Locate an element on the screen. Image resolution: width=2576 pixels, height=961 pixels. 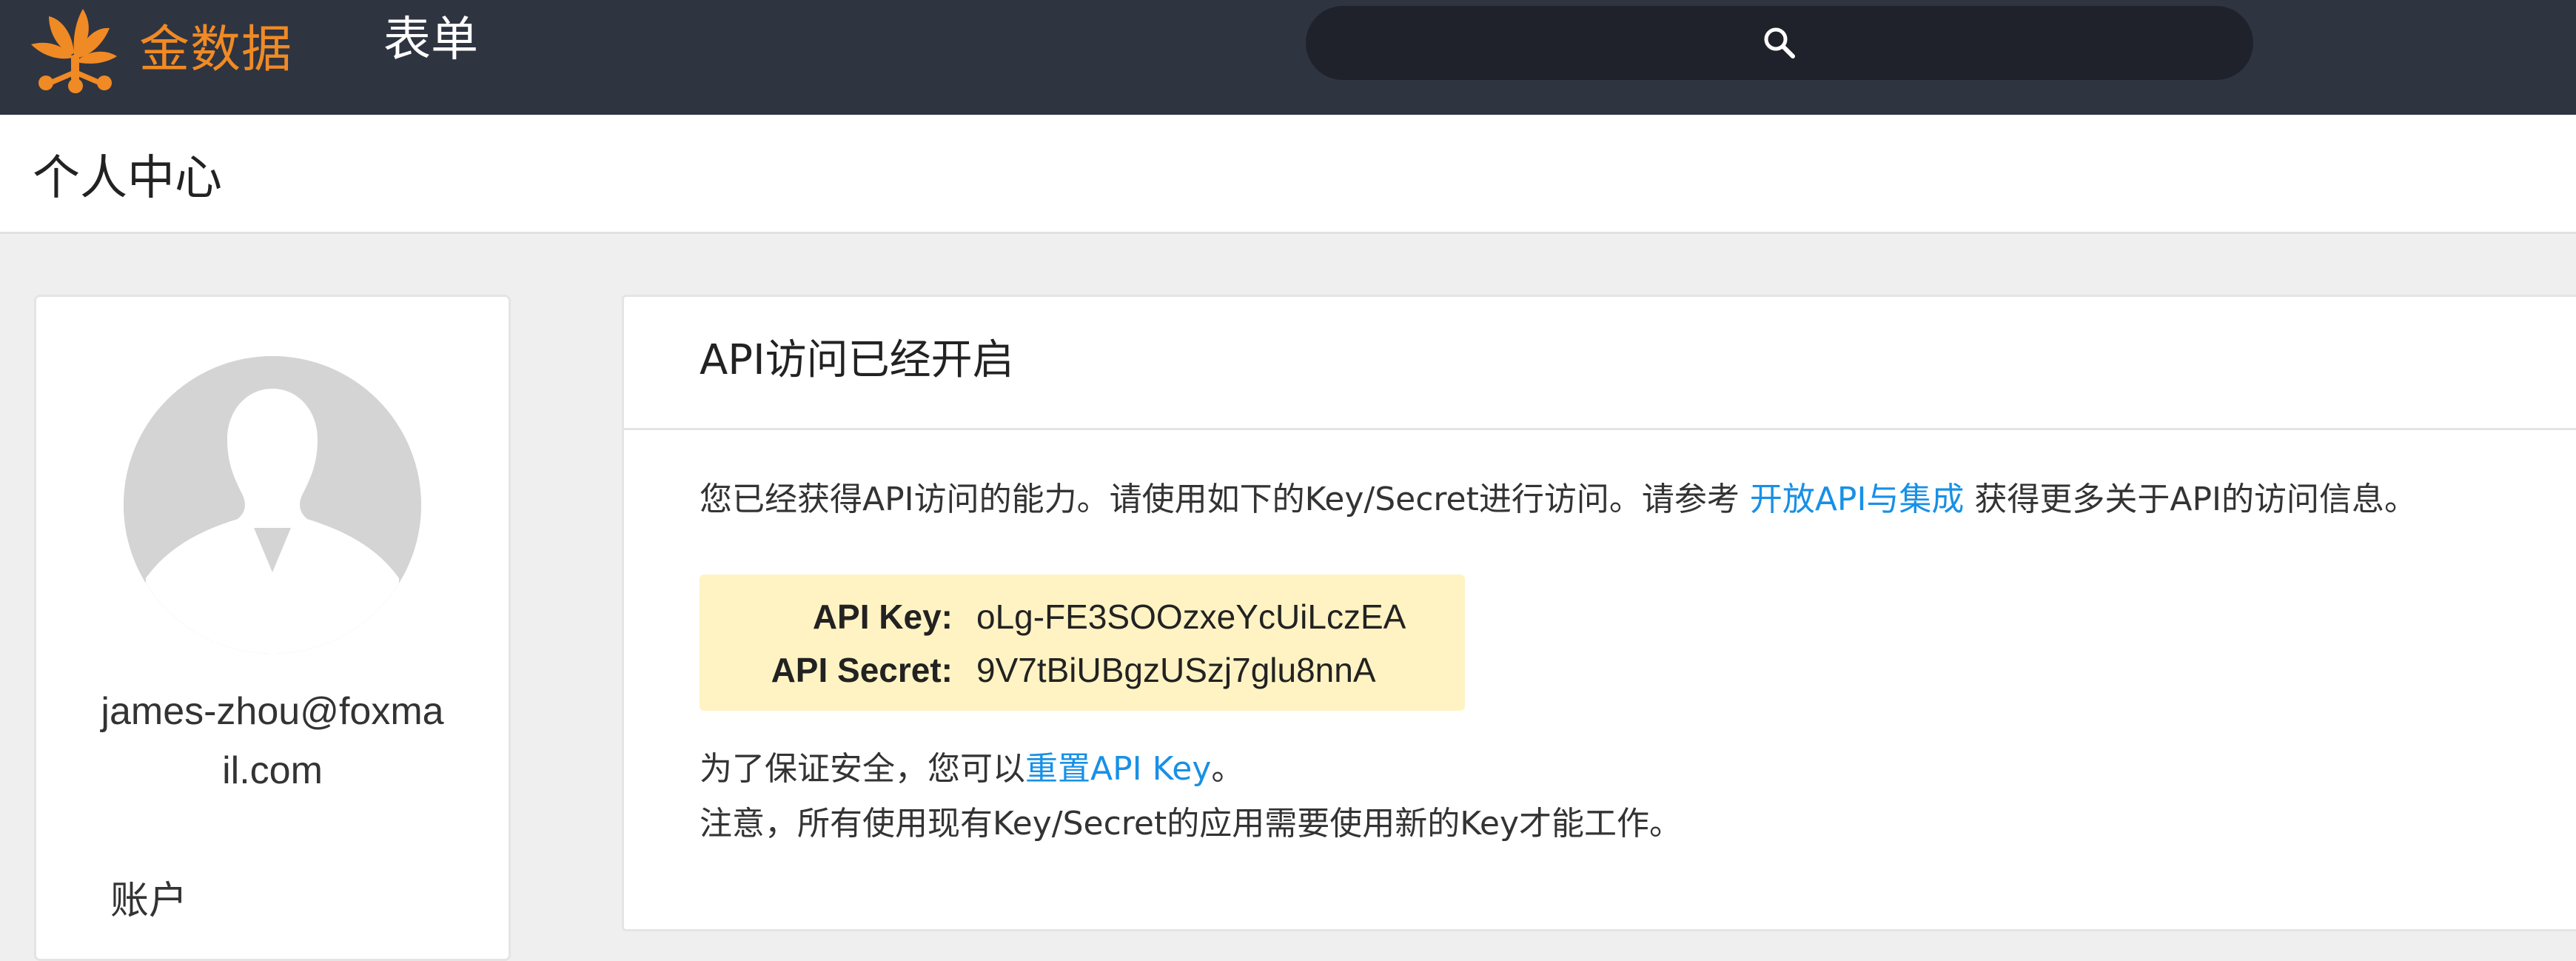
reset-suffix: 。 is located at coordinates (1227, 769).